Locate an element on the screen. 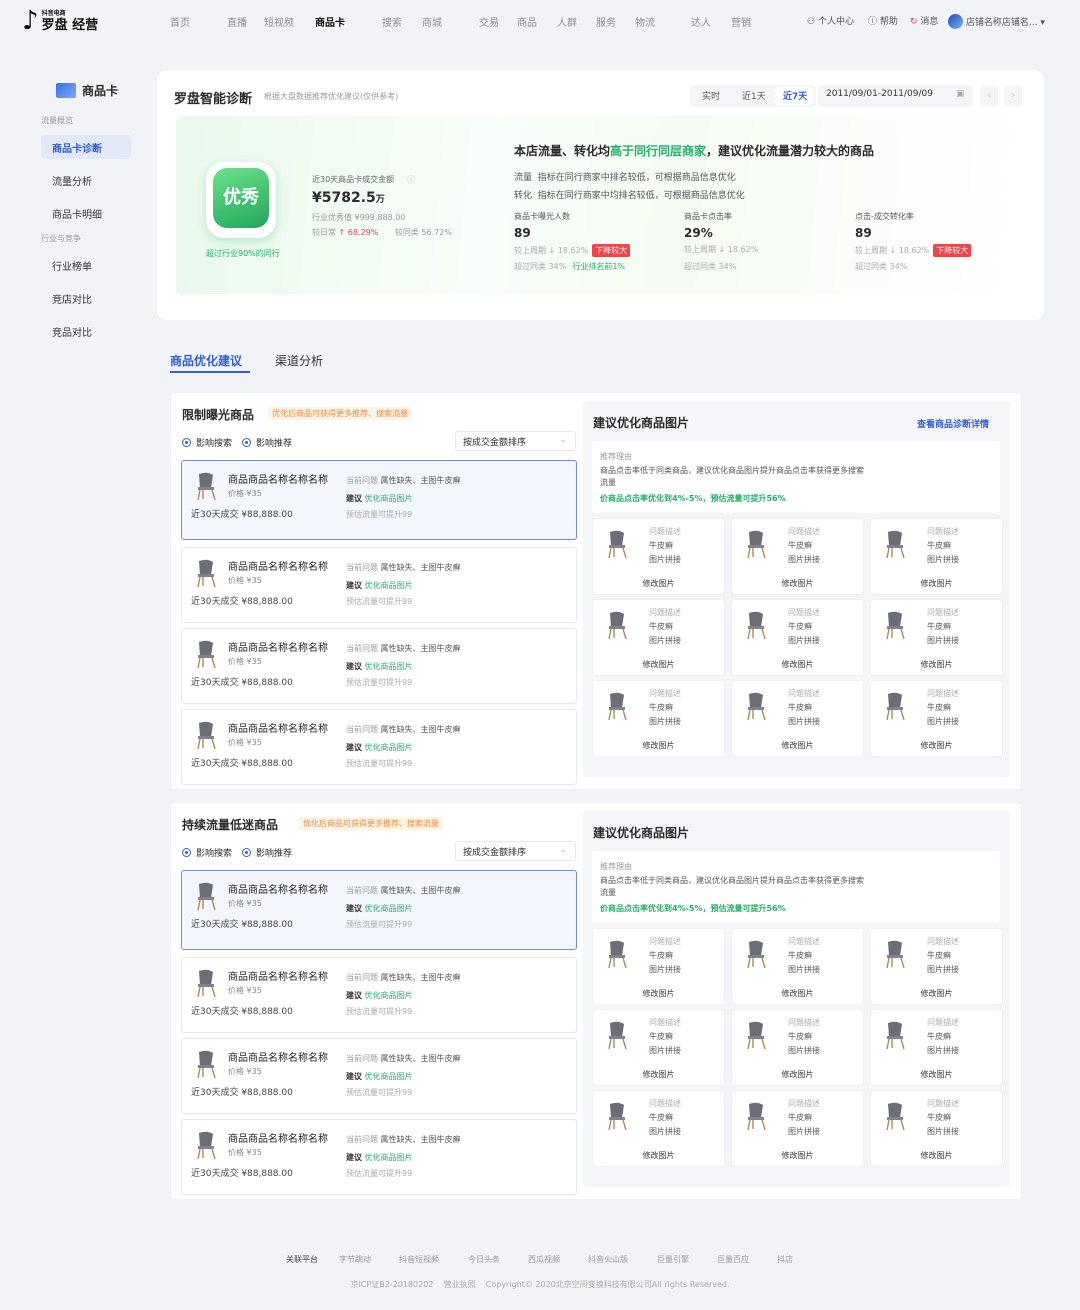 The image size is (1080, 1310). nav-item: 首页 is located at coordinates (180, 21).